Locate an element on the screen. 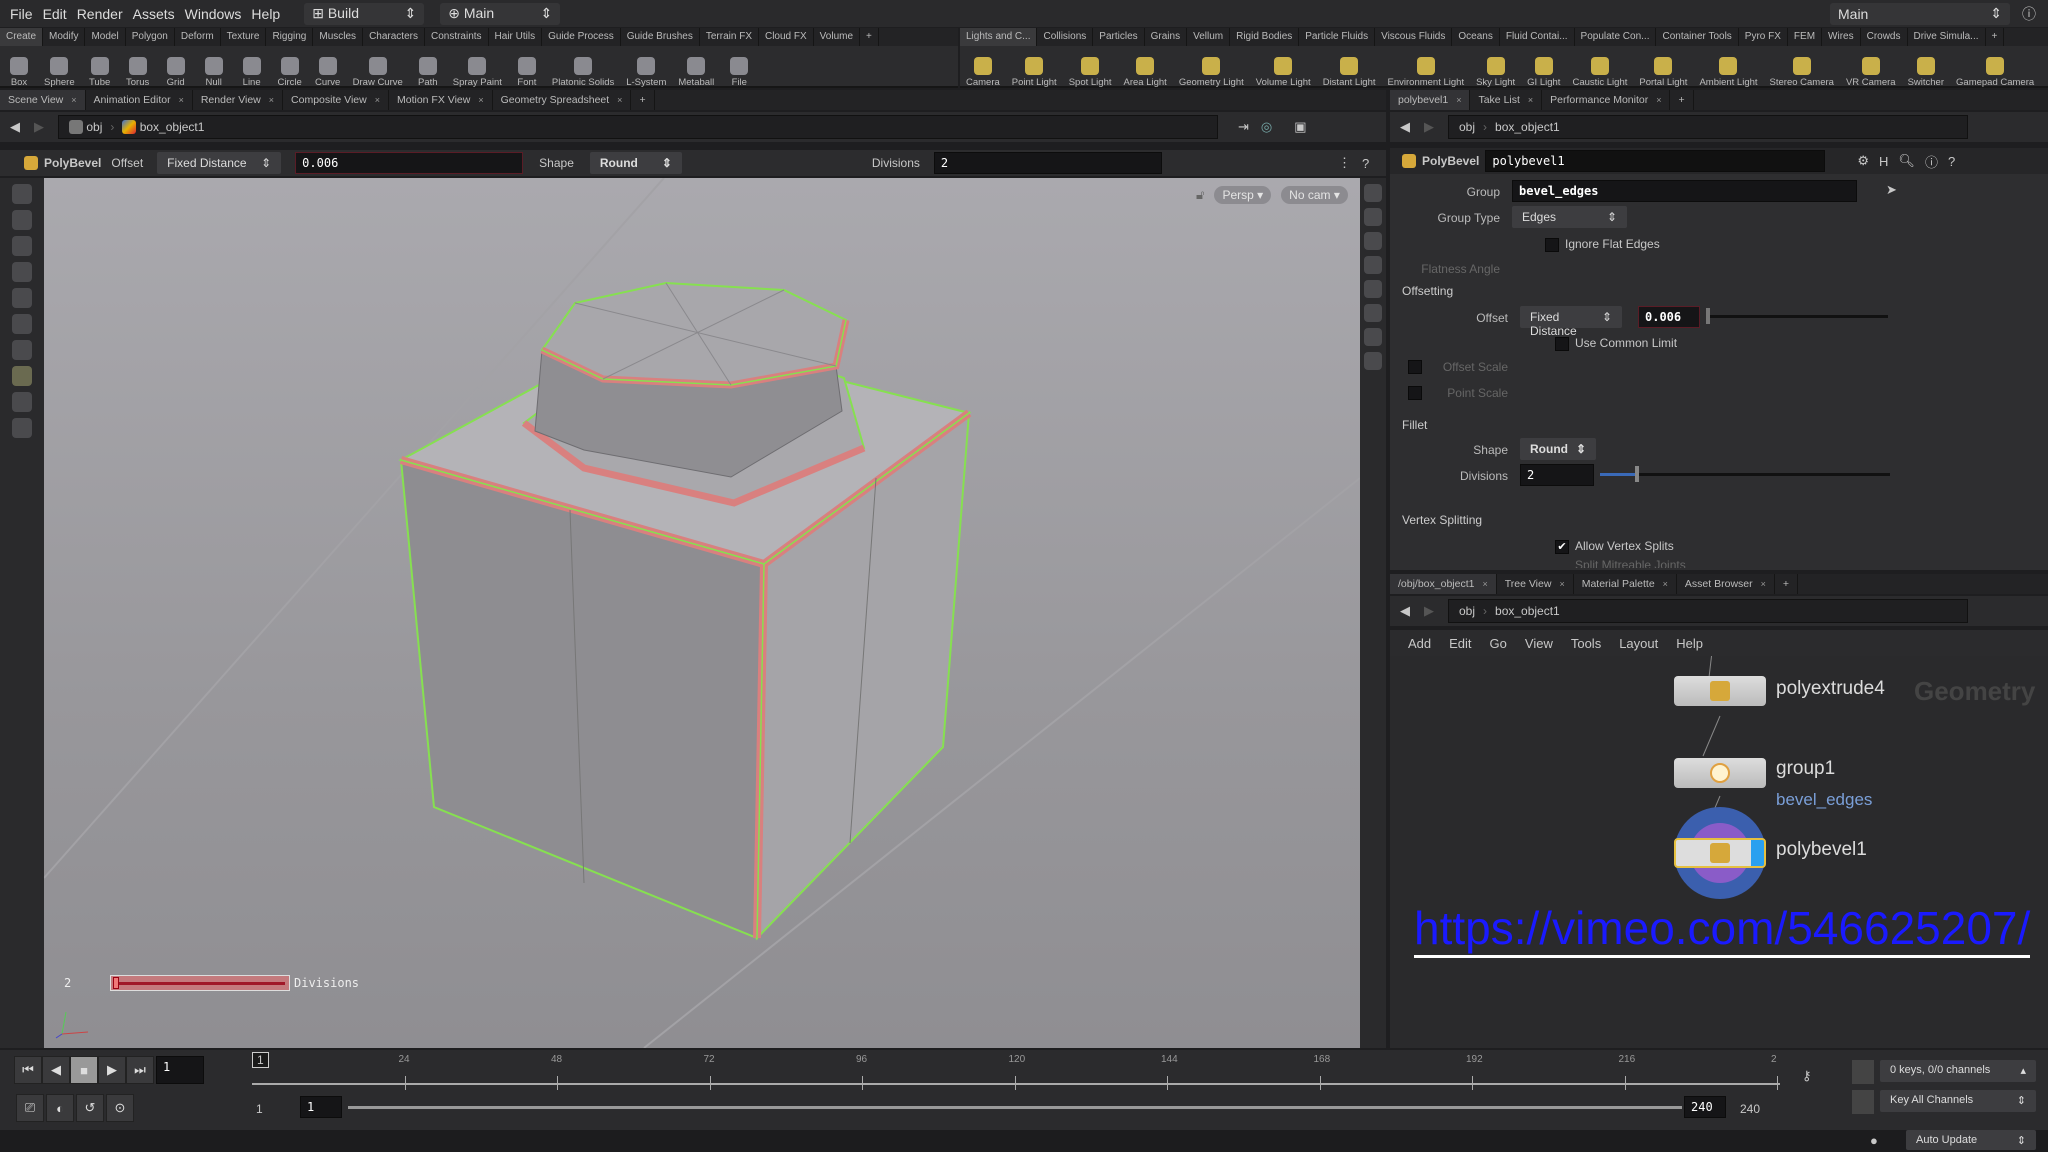 This screenshot has height=1152, width=2048. select-arrow-icon: ➤ is located at coordinates (1891, 190).